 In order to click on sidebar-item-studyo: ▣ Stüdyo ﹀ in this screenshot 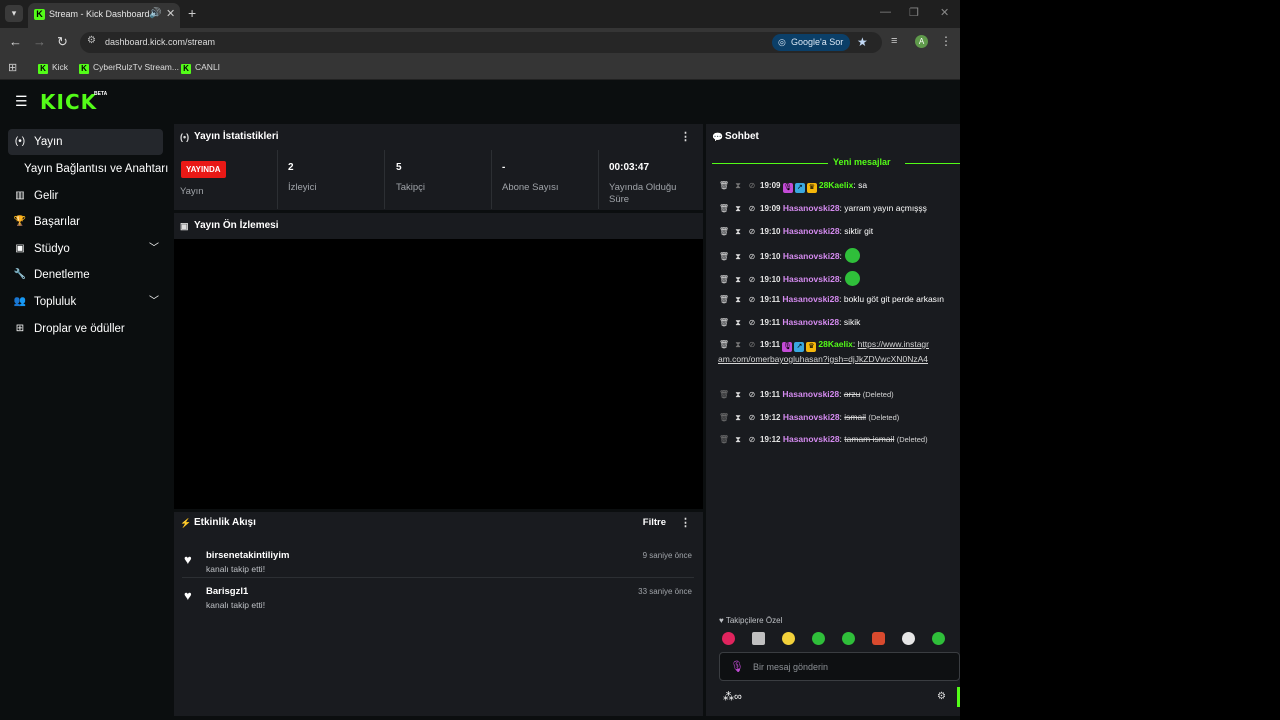, I will do `click(85, 249)`.